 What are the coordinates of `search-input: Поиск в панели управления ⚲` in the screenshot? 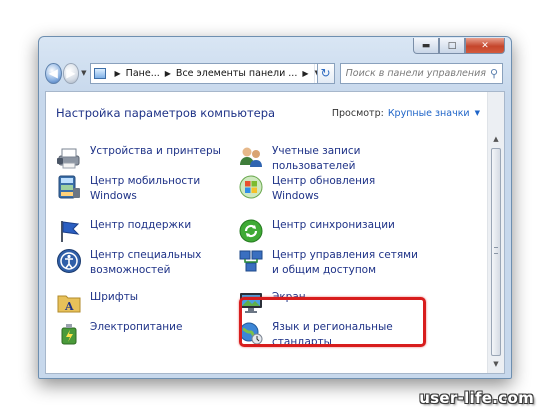 It's located at (421, 73).